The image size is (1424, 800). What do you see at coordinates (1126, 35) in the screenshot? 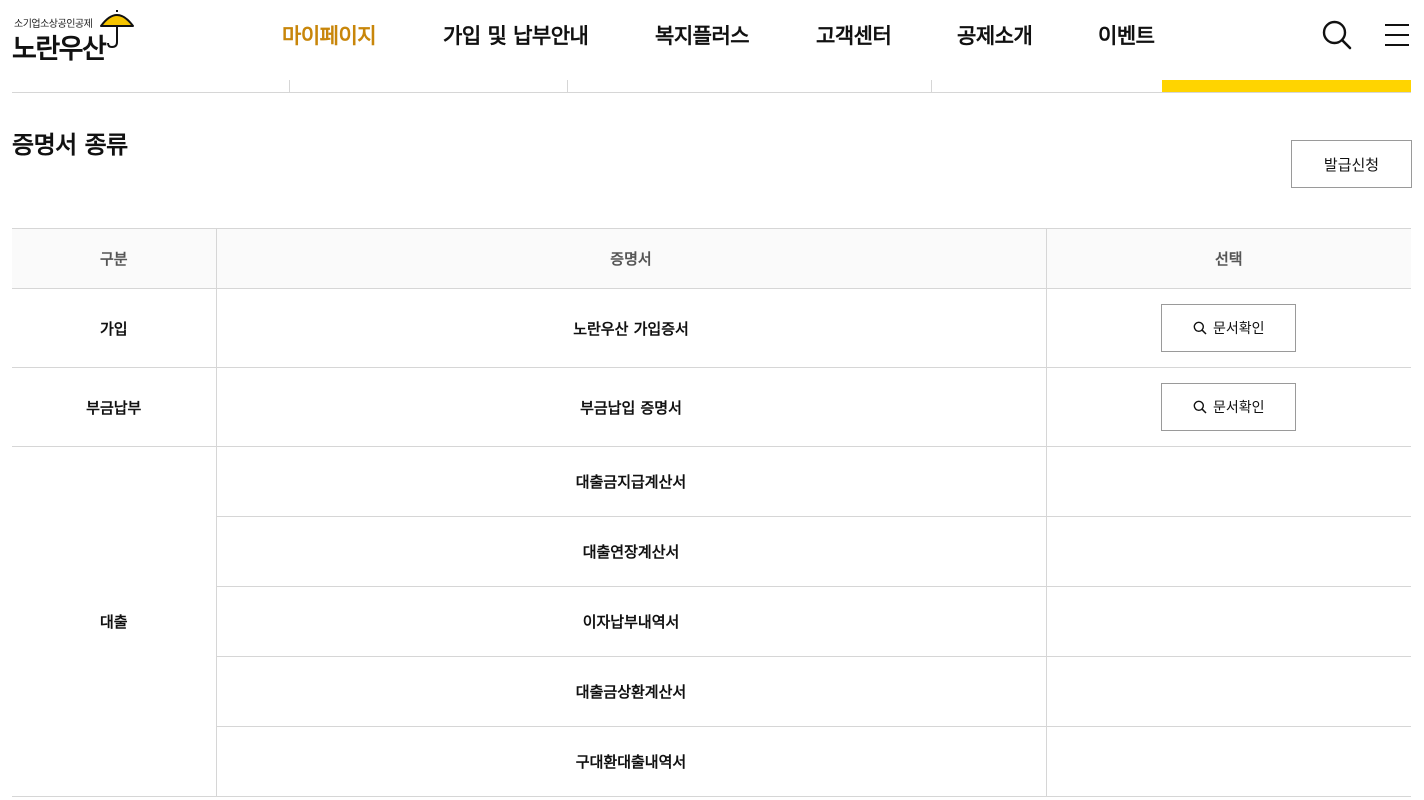
I see `nav-event: 이벤트` at bounding box center [1126, 35].